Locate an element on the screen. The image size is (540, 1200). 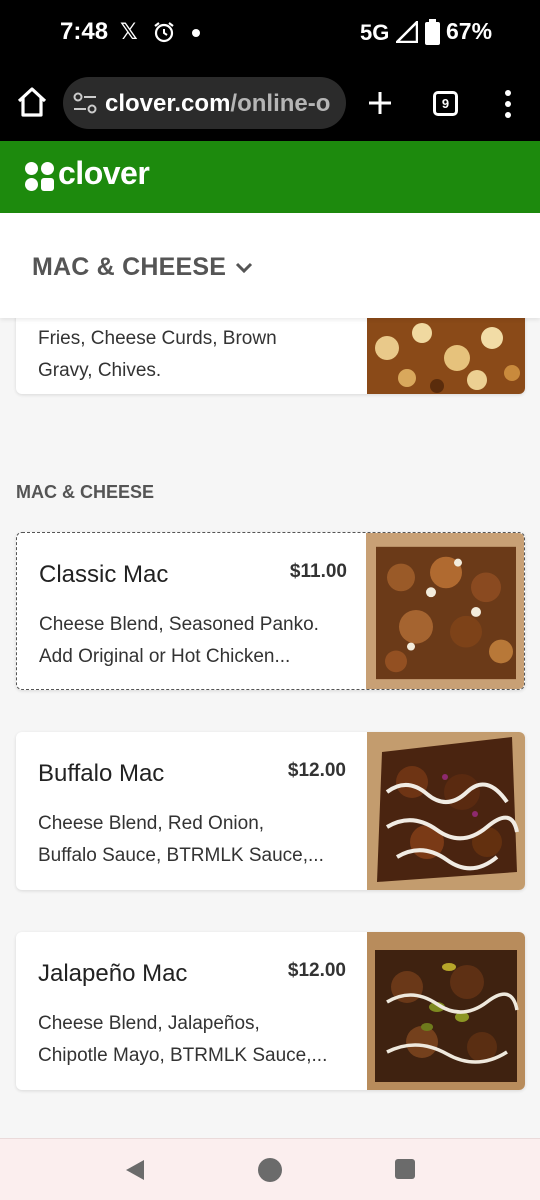
system-nav-bar is located at coordinates (270, 1169).